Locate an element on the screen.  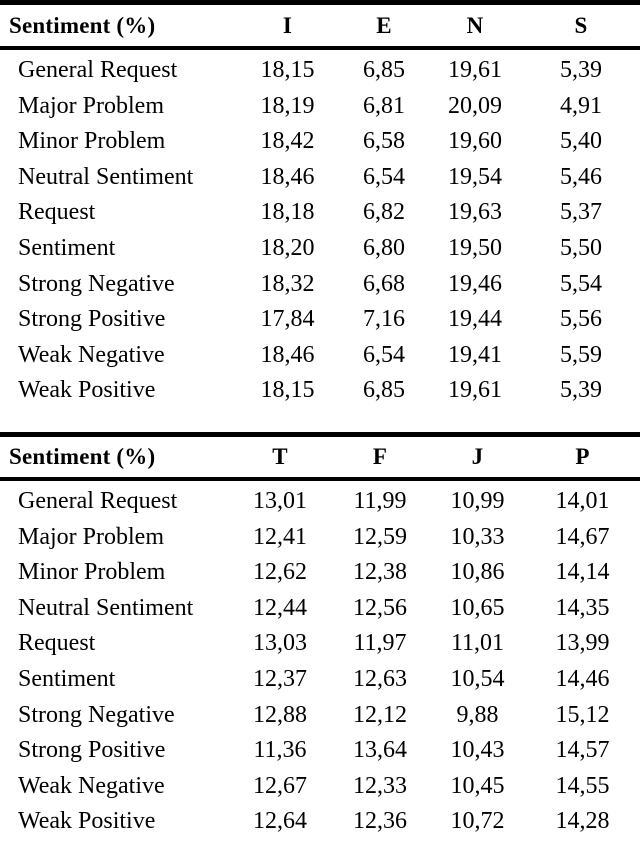
table1-row-1-col-1: 18,19 is located at coordinates (287, 105).